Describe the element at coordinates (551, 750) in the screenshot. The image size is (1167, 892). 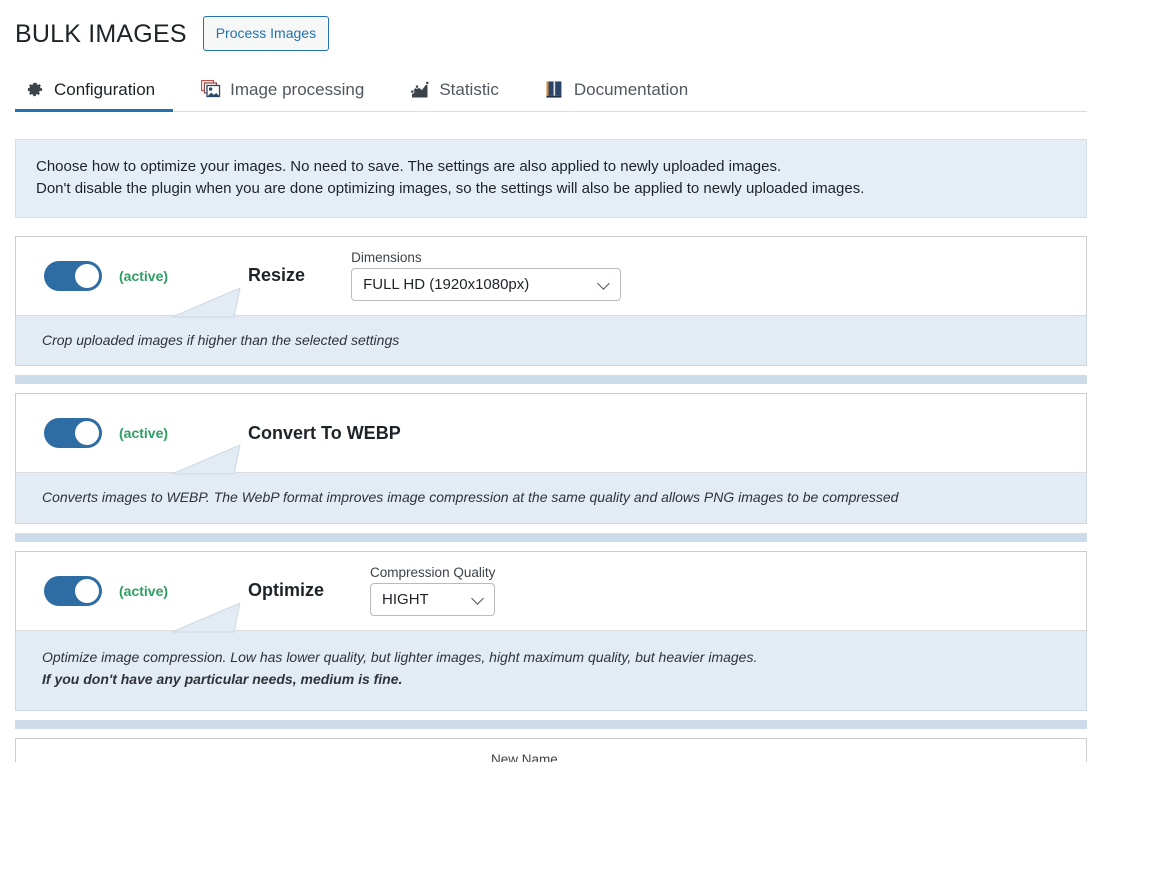
I see `setting-card-partial: New Name` at that location.